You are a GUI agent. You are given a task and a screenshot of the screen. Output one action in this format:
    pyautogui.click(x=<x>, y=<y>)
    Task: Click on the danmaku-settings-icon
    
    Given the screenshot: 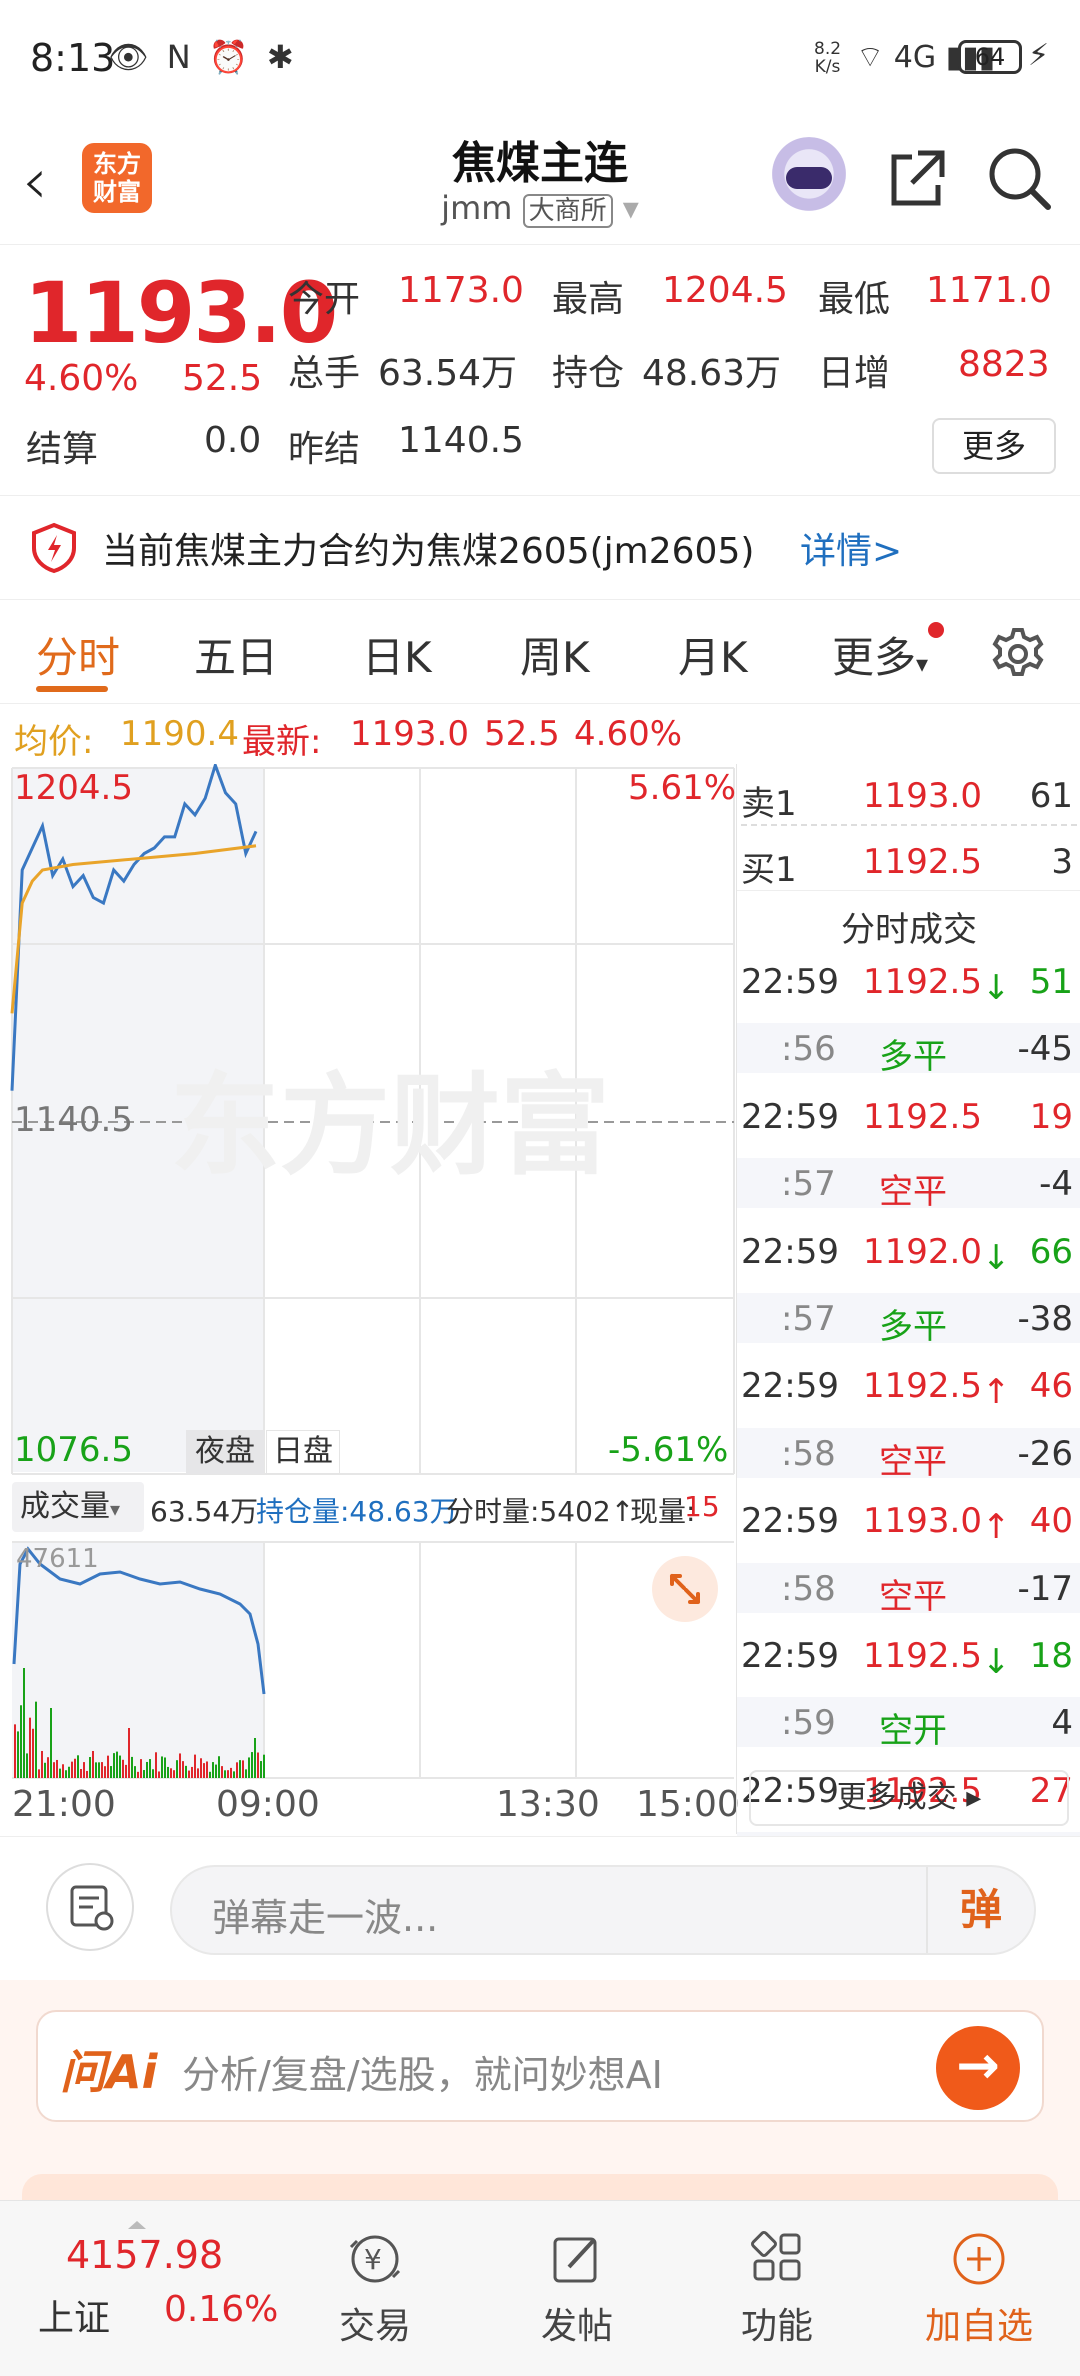 What is the action you would take?
    pyautogui.click(x=90, y=1907)
    